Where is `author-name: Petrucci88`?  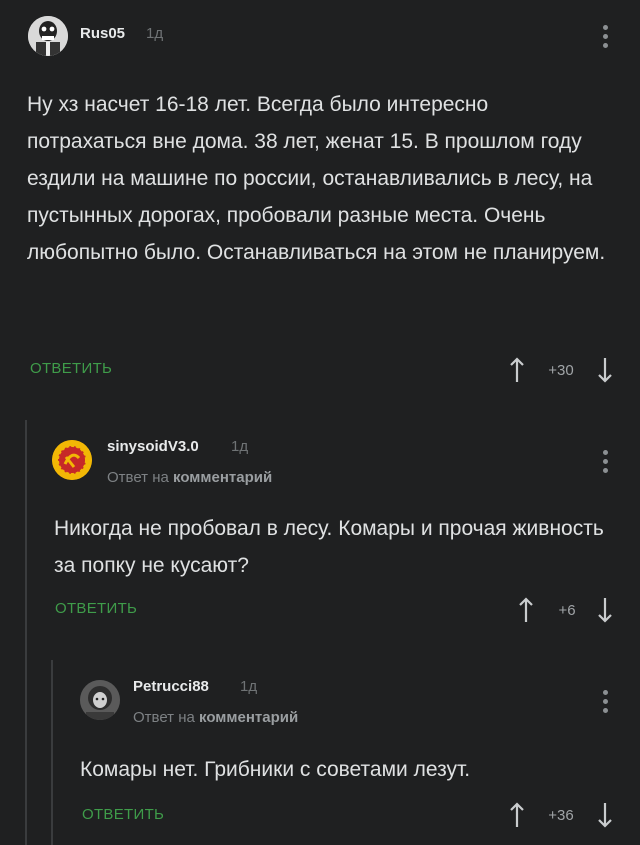
author-name: Petrucci88 is located at coordinates (171, 686).